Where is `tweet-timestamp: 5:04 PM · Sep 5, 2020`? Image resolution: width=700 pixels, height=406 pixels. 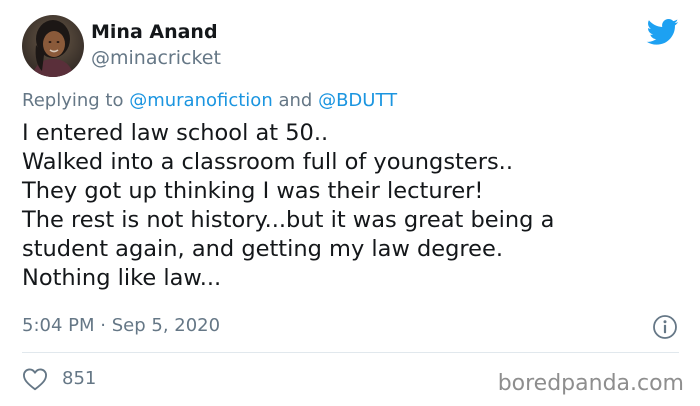
tweet-timestamp: 5:04 PM · Sep 5, 2020 is located at coordinates (121, 326).